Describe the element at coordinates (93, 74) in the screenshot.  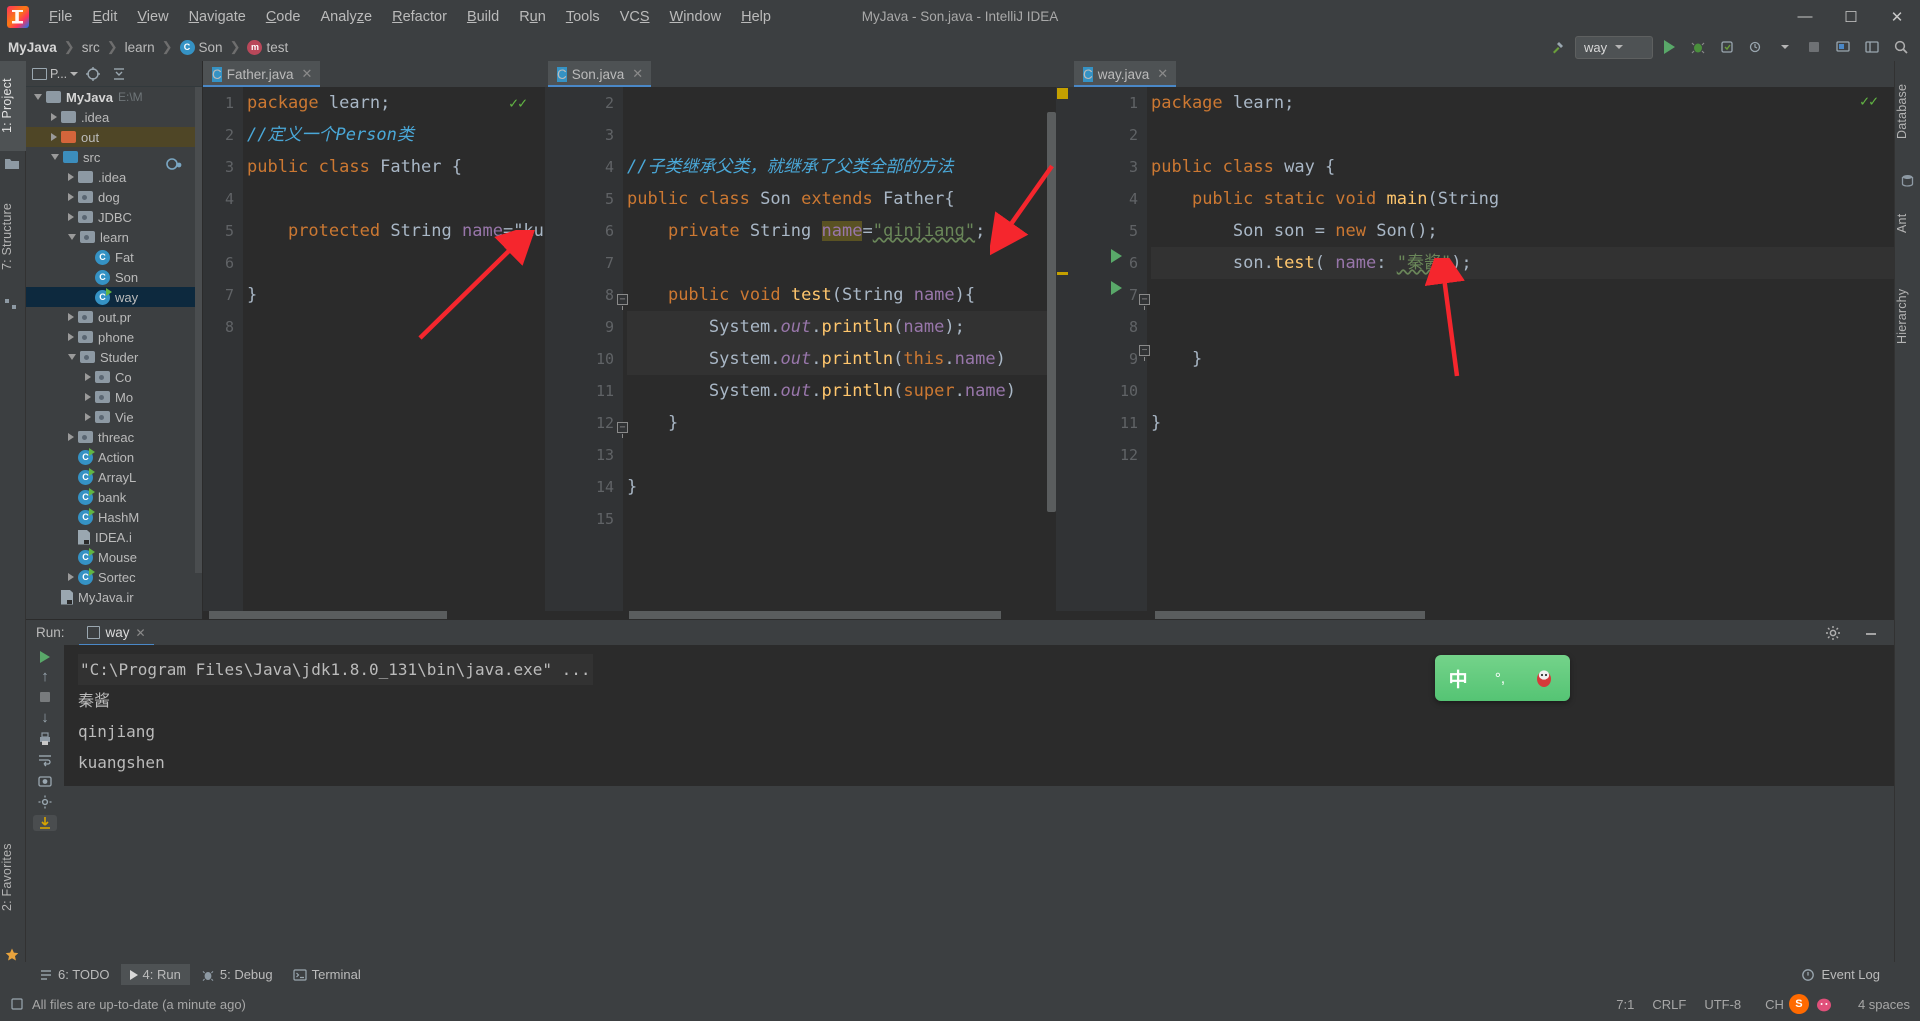
I see `crosshair-icon` at that location.